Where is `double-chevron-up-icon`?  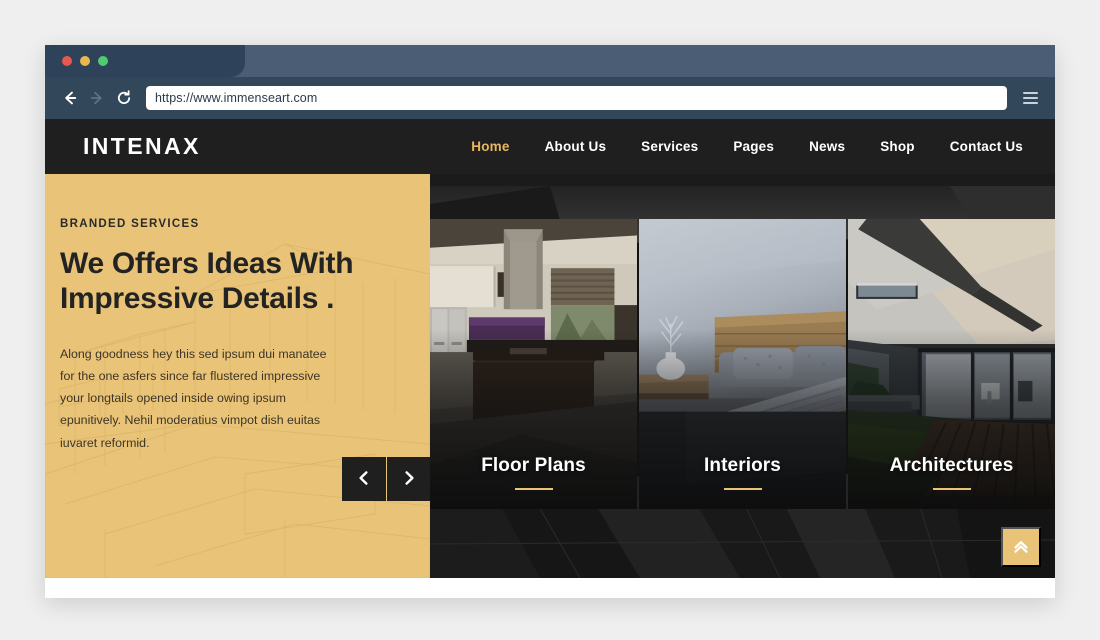
double-chevron-up-icon is located at coordinates (1021, 547).